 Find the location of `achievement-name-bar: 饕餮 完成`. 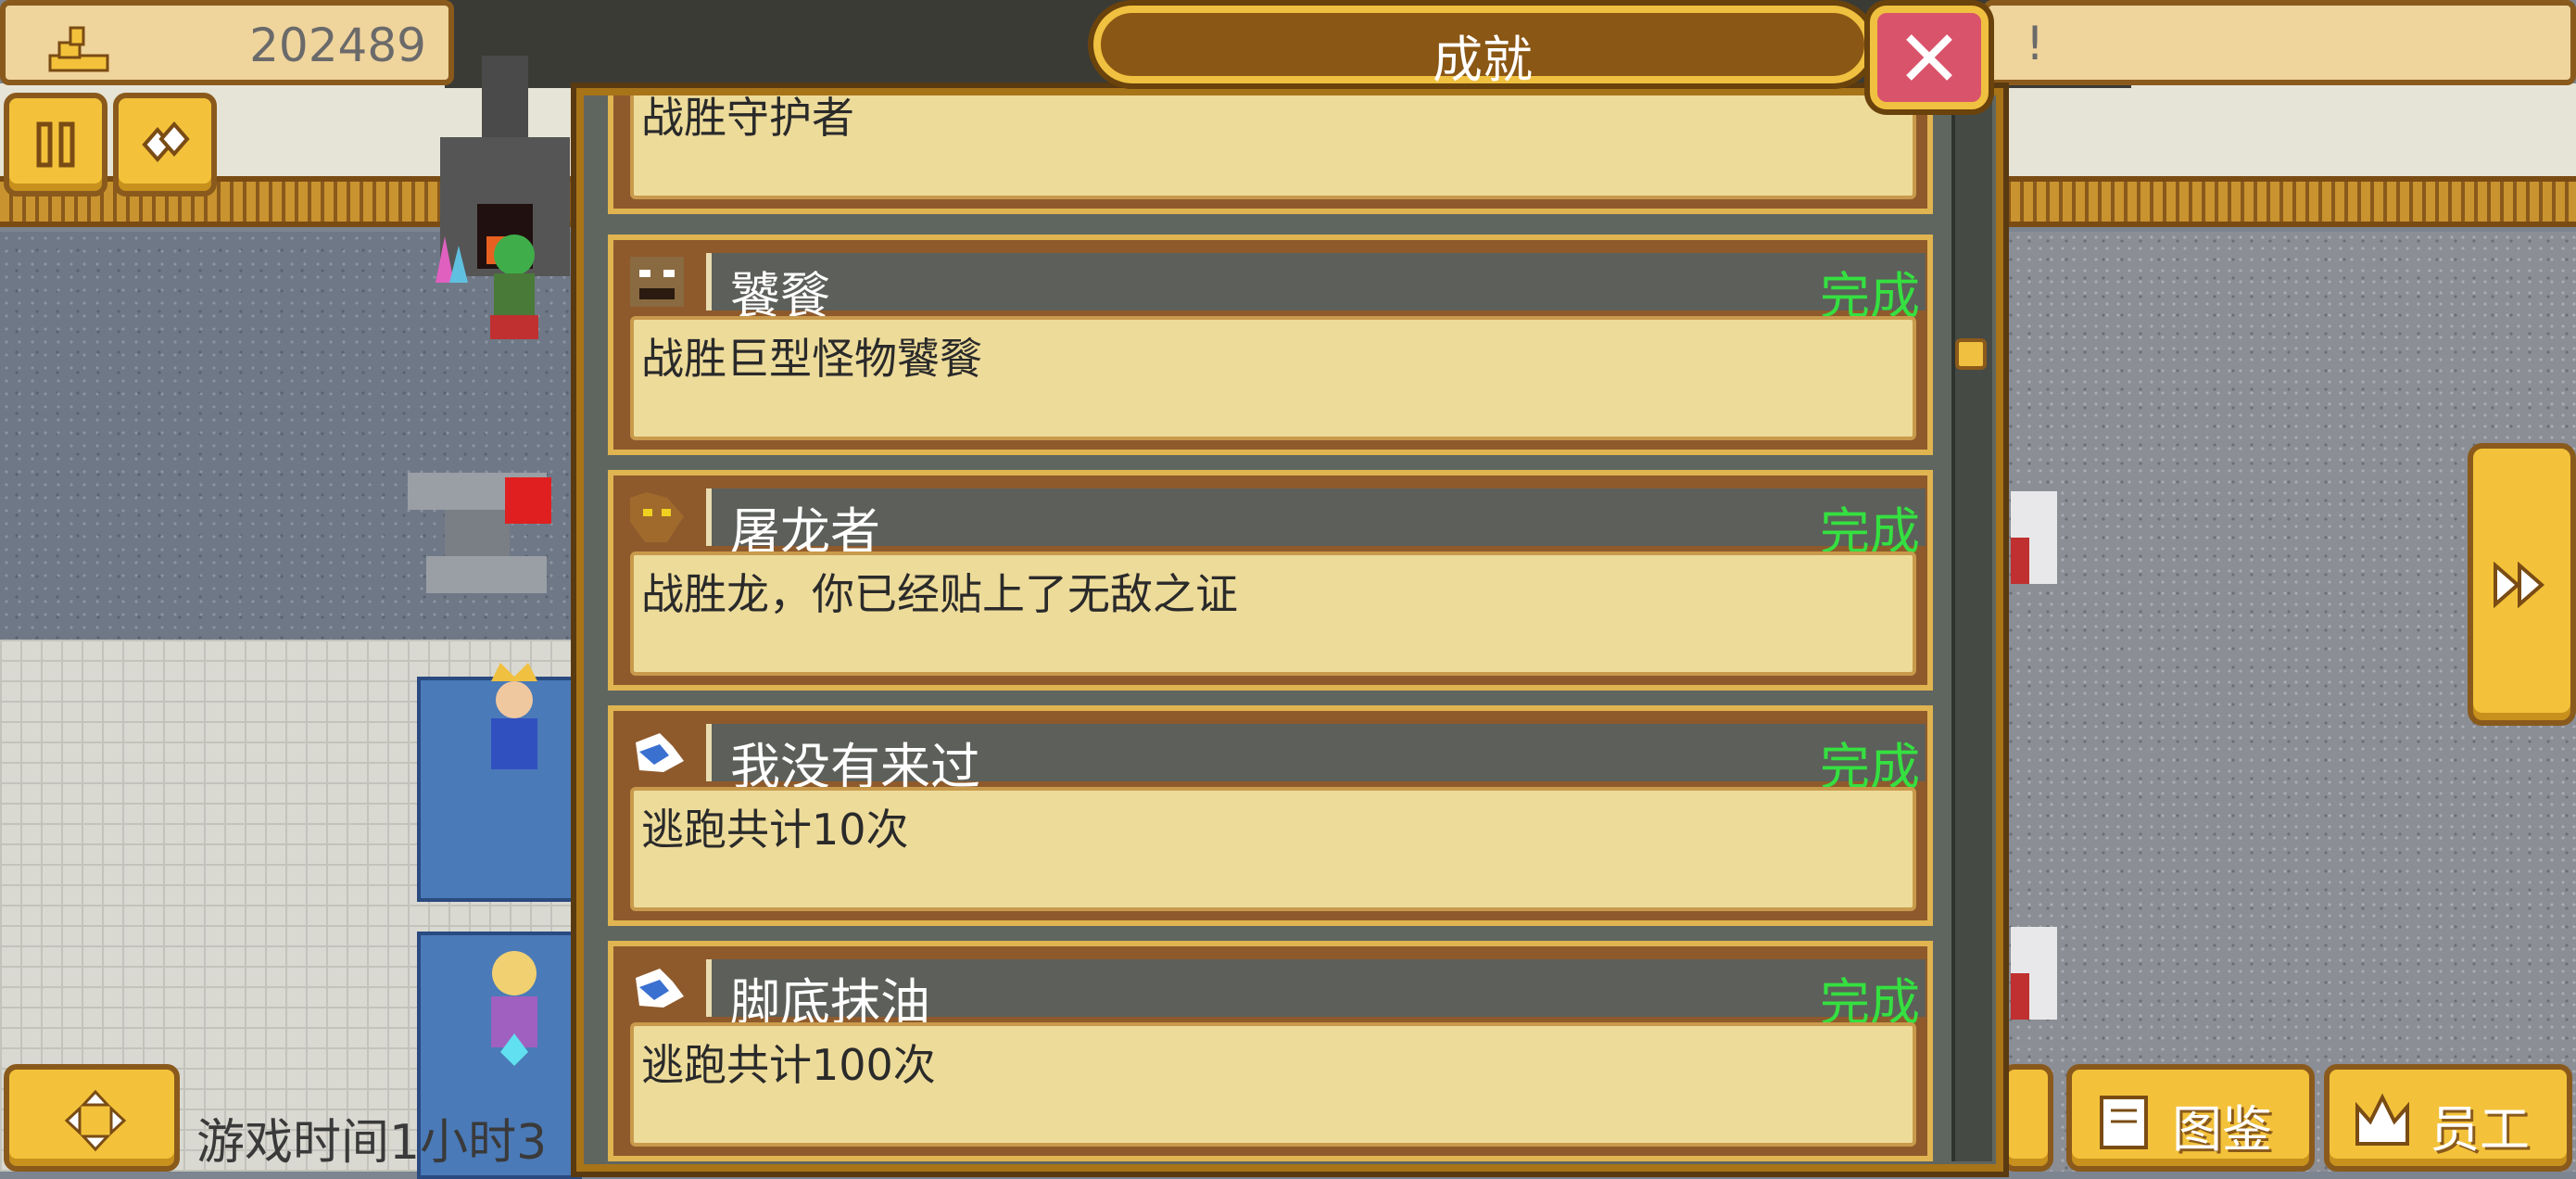

achievement-name-bar: 饕餮 完成 is located at coordinates (1316, 289).